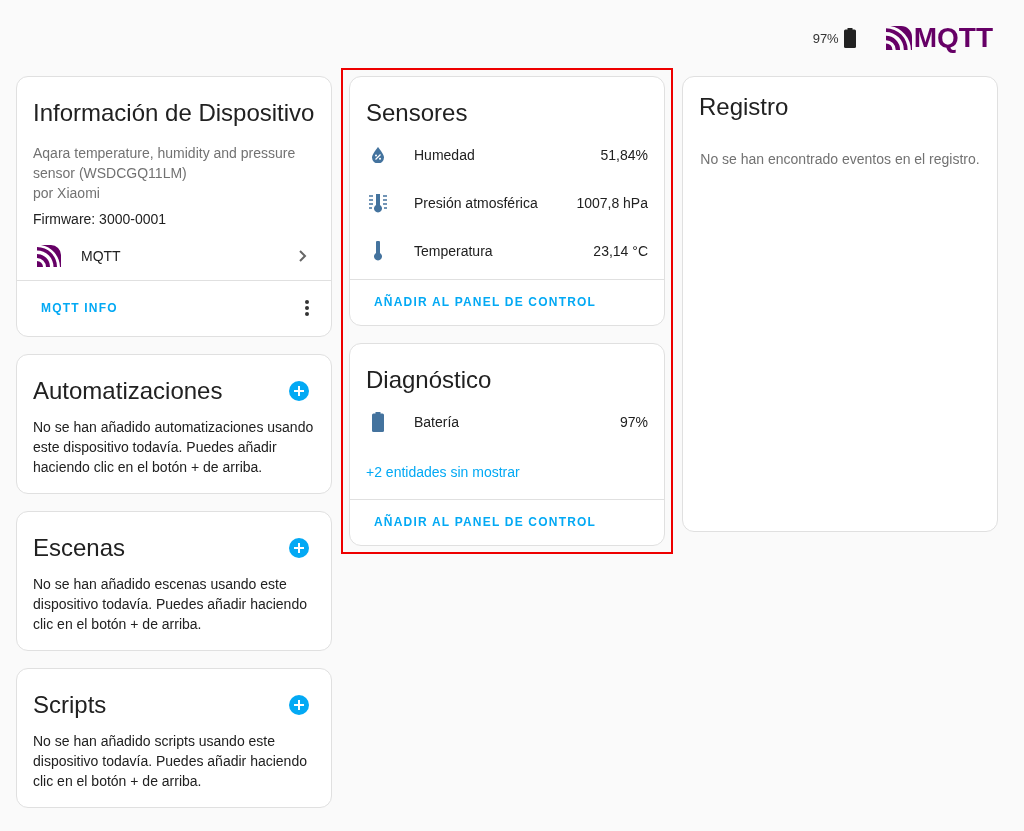  What do you see at coordinates (128, 391) in the screenshot?
I see `card-title: Automatizaciones` at bounding box center [128, 391].